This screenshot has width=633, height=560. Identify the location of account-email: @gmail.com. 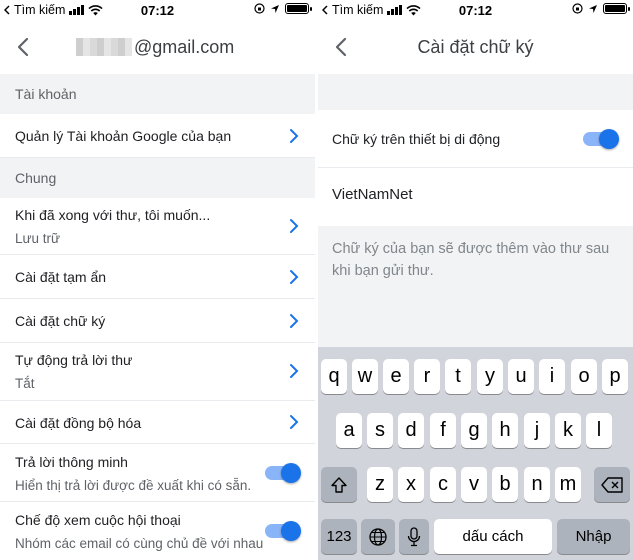
(155, 47).